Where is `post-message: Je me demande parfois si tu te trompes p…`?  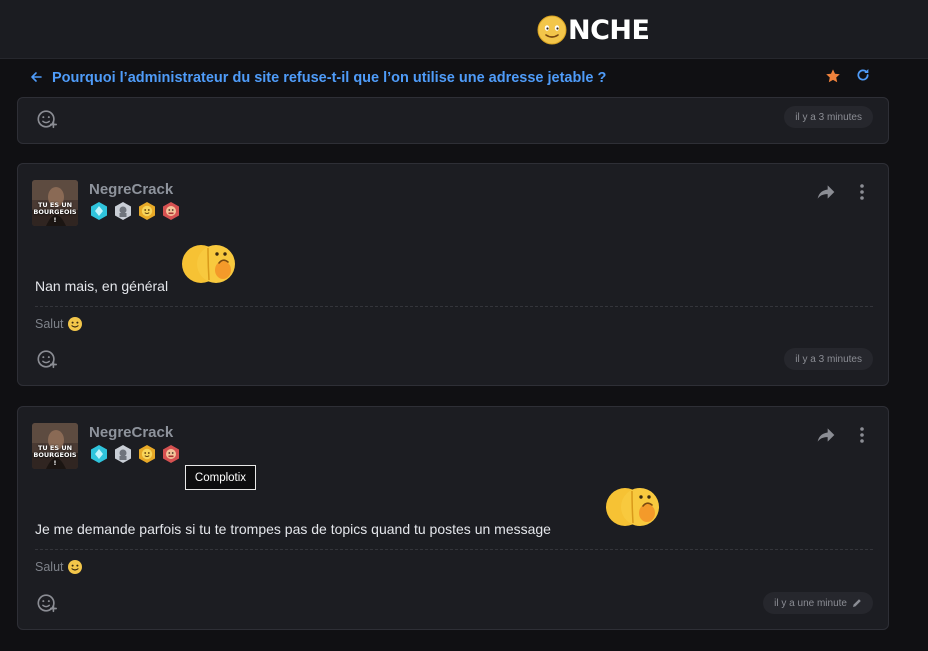 post-message: Je me demande parfois si tu te trompes p… is located at coordinates (293, 529).